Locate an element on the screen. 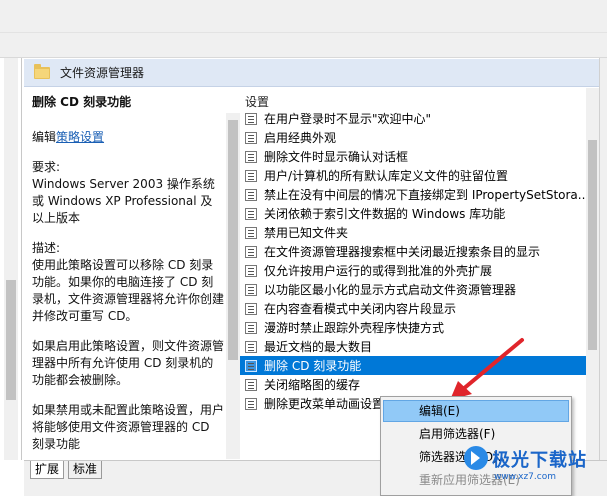 The width and height of the screenshot is (607, 496). list-item: 启用经典外观 is located at coordinates (413, 137).